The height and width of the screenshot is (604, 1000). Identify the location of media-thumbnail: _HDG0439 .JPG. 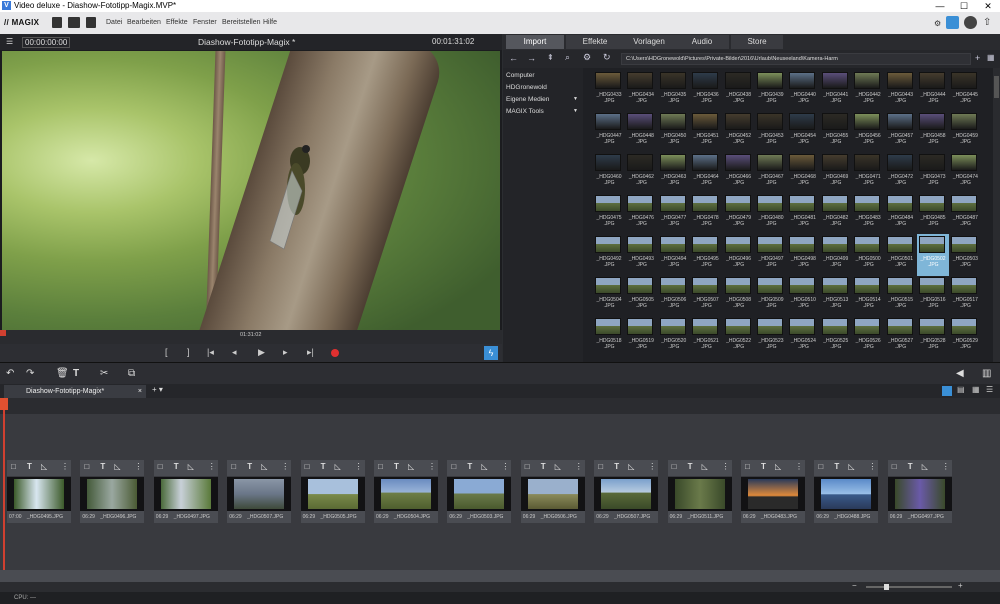
(771, 91).